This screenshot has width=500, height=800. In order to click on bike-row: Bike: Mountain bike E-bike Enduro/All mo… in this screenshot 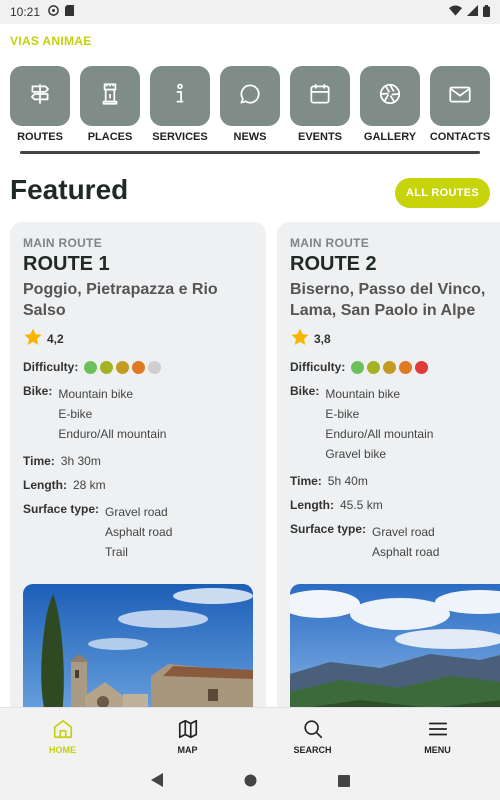, I will do `click(138, 414)`.